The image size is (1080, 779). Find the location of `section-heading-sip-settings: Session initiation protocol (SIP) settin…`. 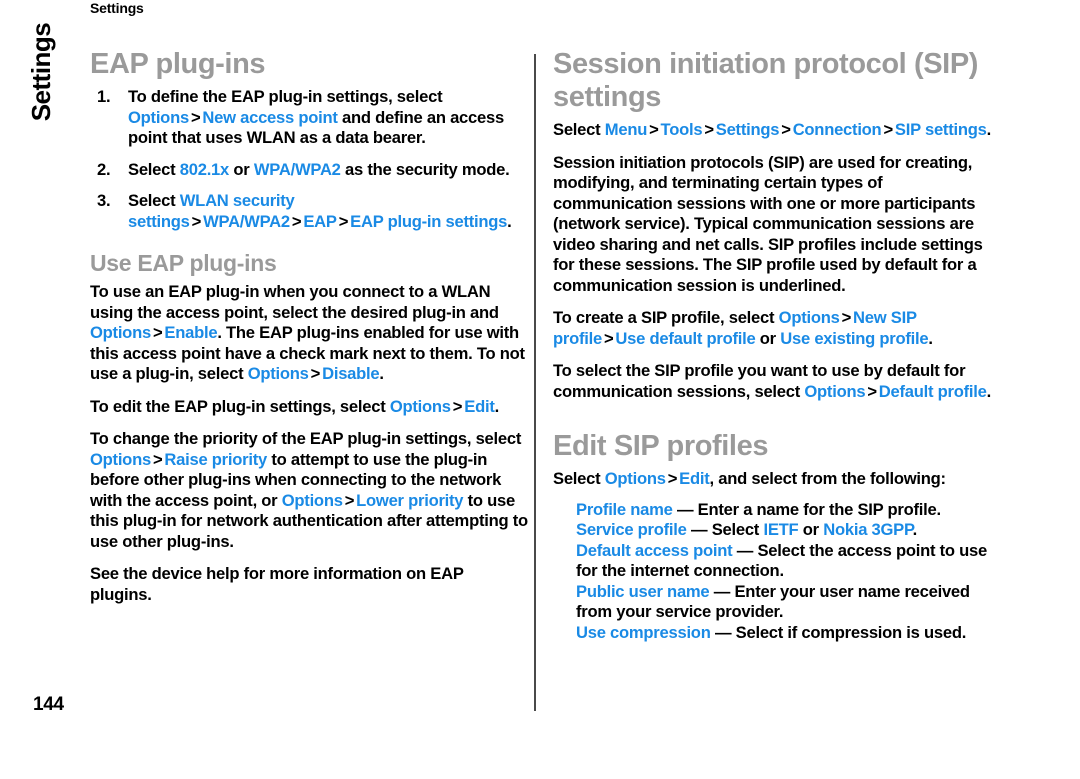

section-heading-sip-settings: Session initiation protocol (SIP) settin… is located at coordinates (766, 80).